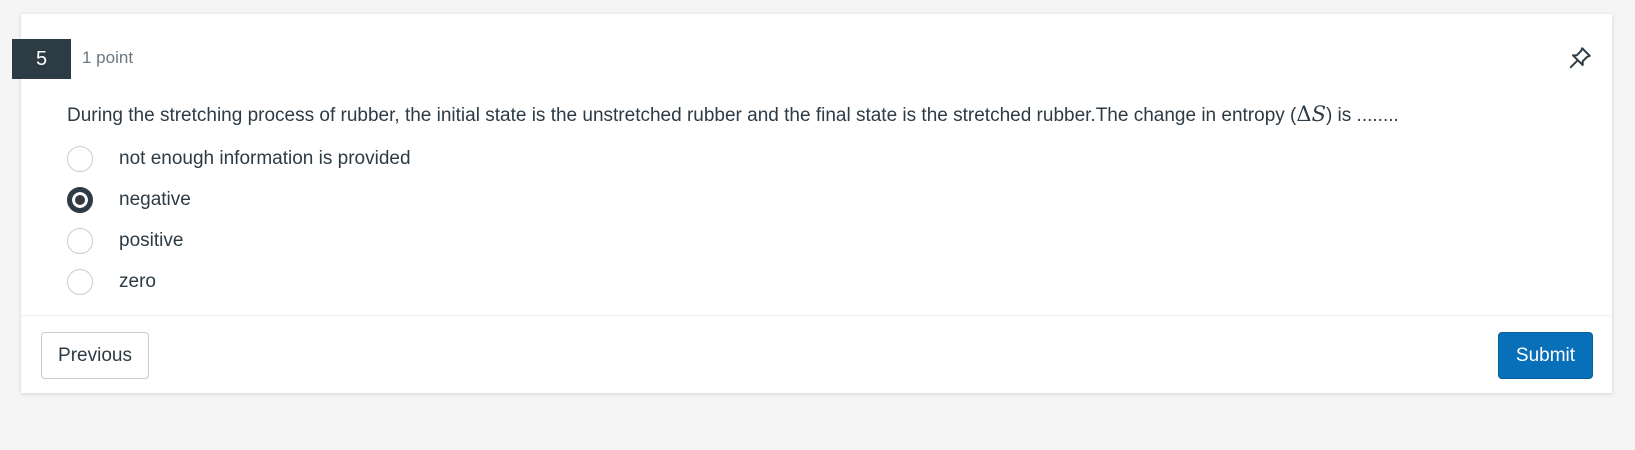 The height and width of the screenshot is (450, 1635). I want to click on answer-option: negative, so click(239, 199).